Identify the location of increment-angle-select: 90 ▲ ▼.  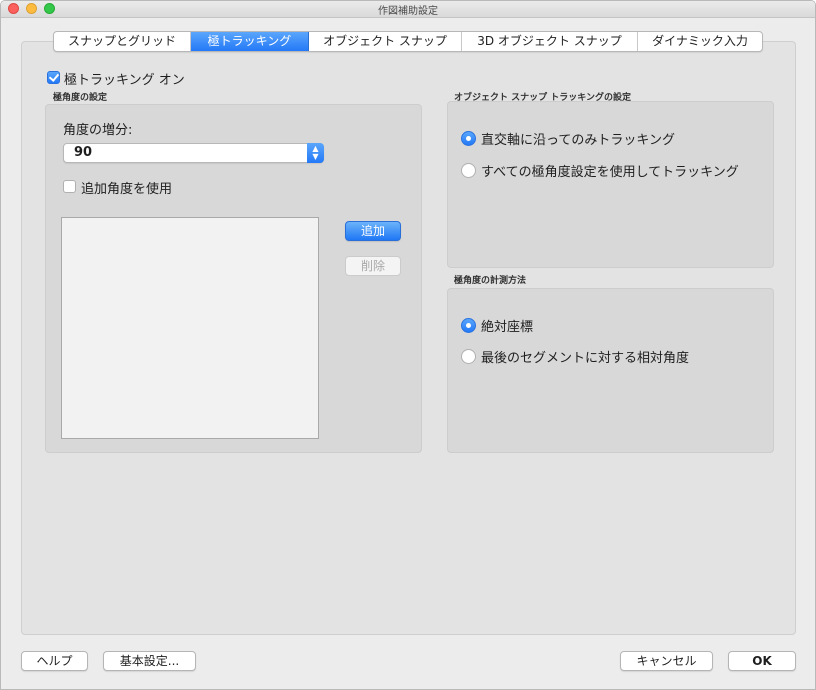
(193, 153).